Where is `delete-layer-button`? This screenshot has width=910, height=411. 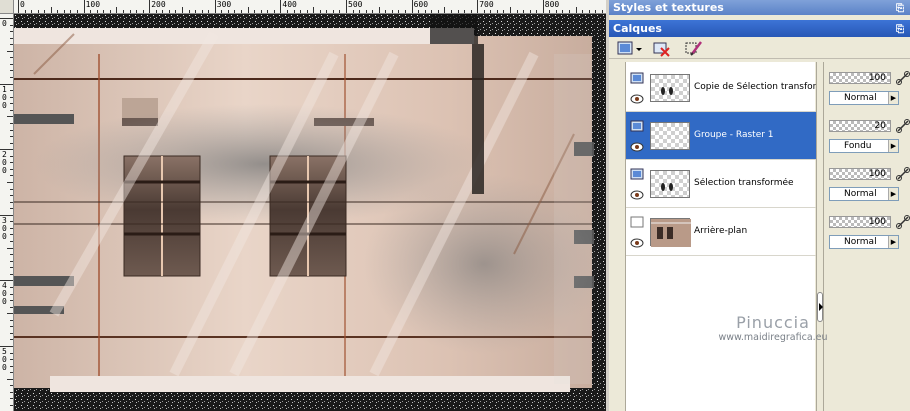
delete-layer-button is located at coordinates (663, 49).